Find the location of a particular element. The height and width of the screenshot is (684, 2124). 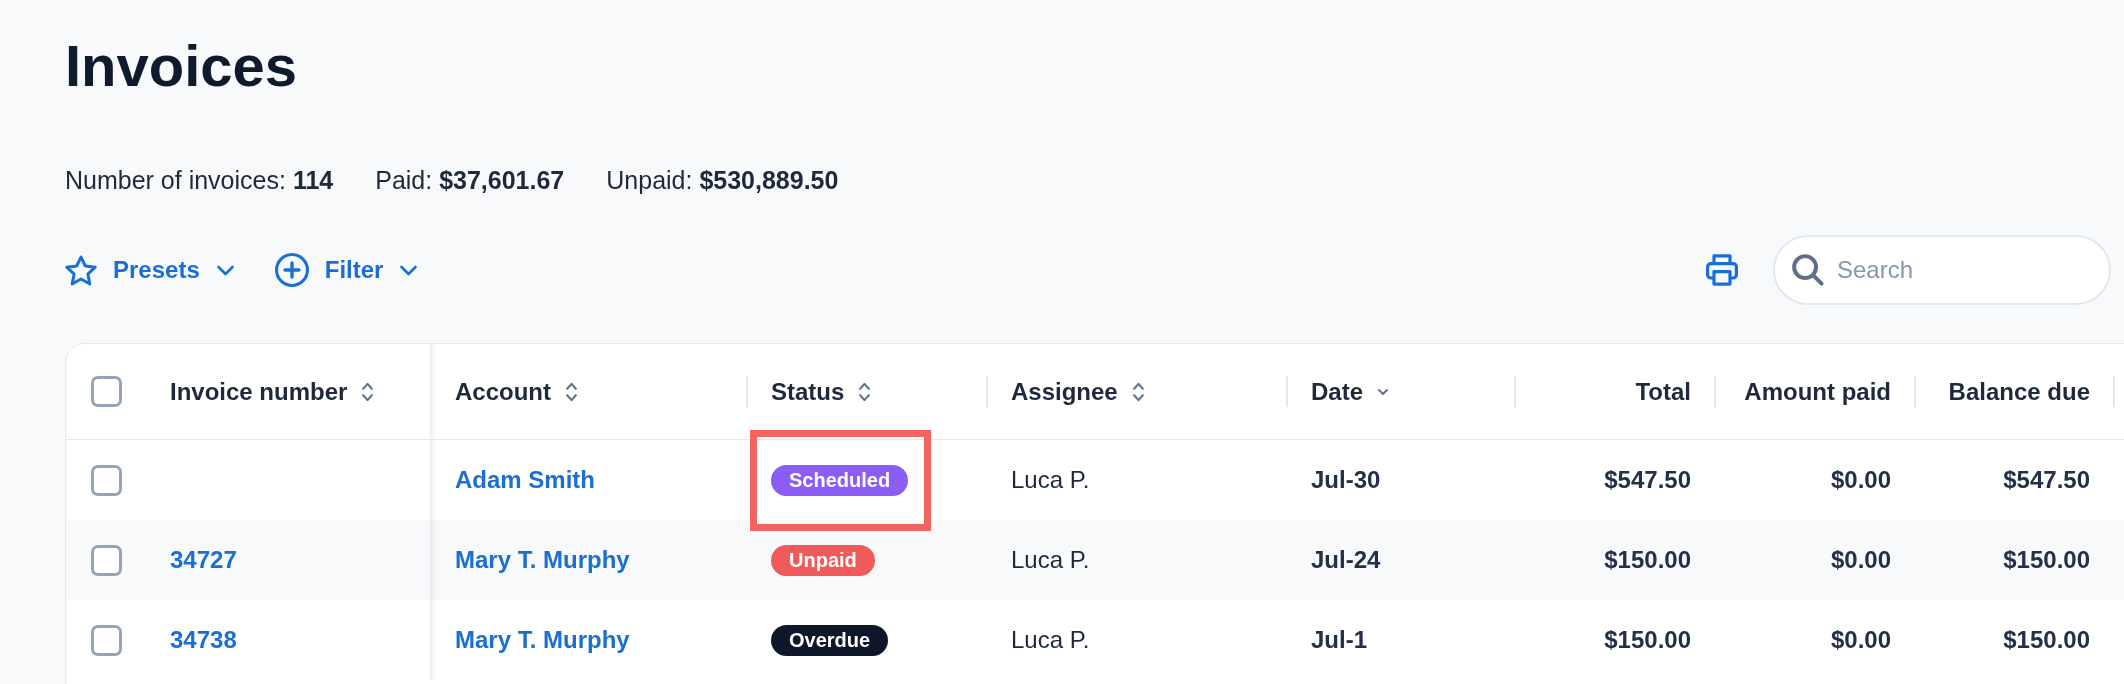

select-all-checkbox is located at coordinates (106, 391).